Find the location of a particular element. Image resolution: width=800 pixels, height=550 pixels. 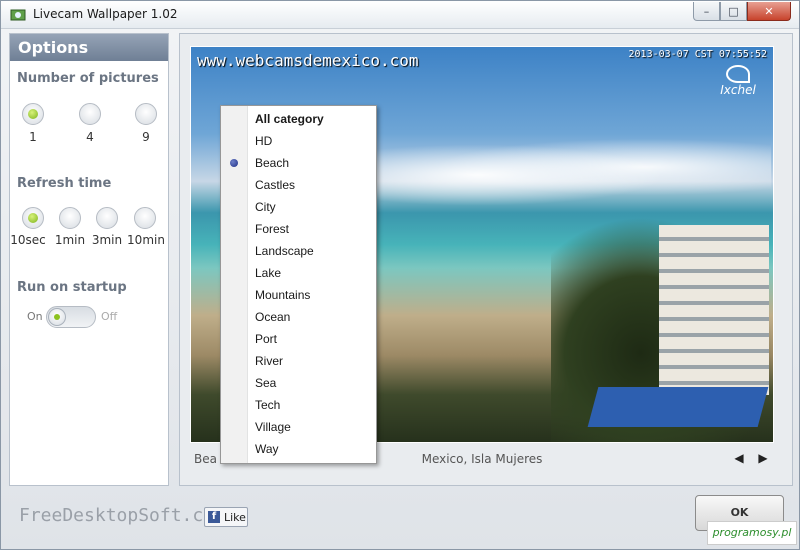

logo-mark-icon is located at coordinates (738, 74).